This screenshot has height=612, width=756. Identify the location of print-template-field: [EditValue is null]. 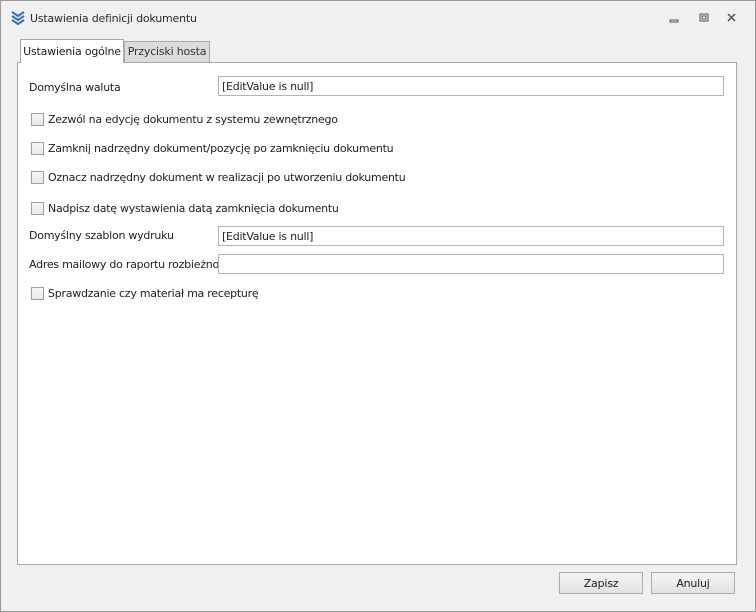
(471, 236).